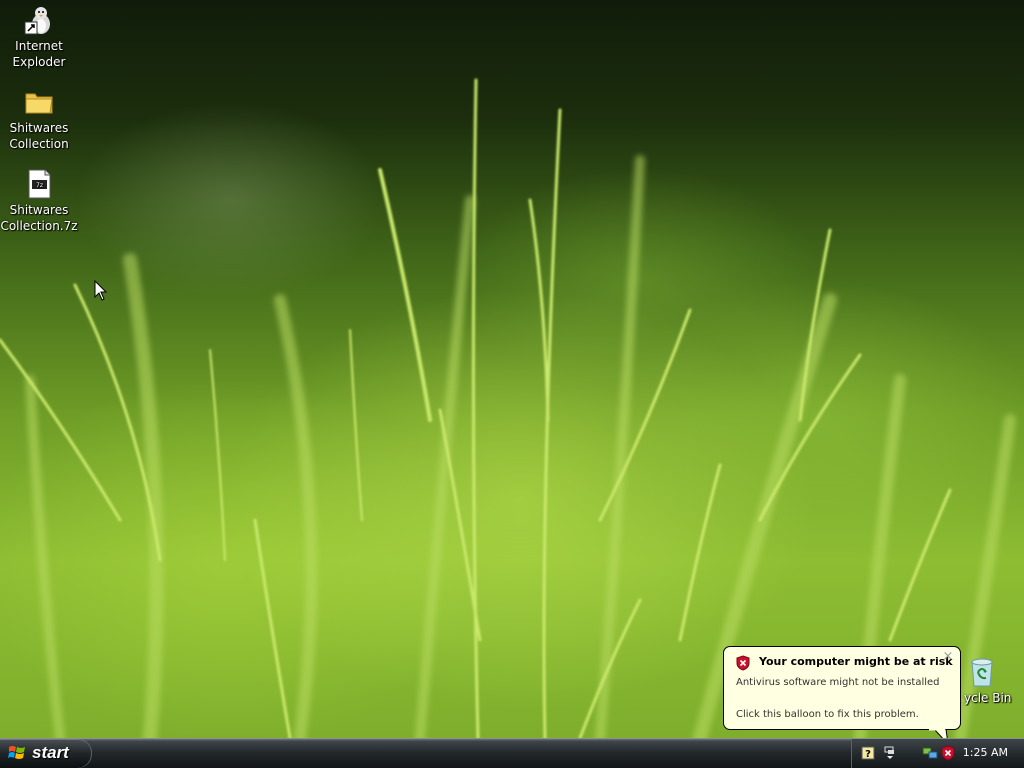 This screenshot has width=1024, height=768. I want to click on folder-icon, so click(39, 103).